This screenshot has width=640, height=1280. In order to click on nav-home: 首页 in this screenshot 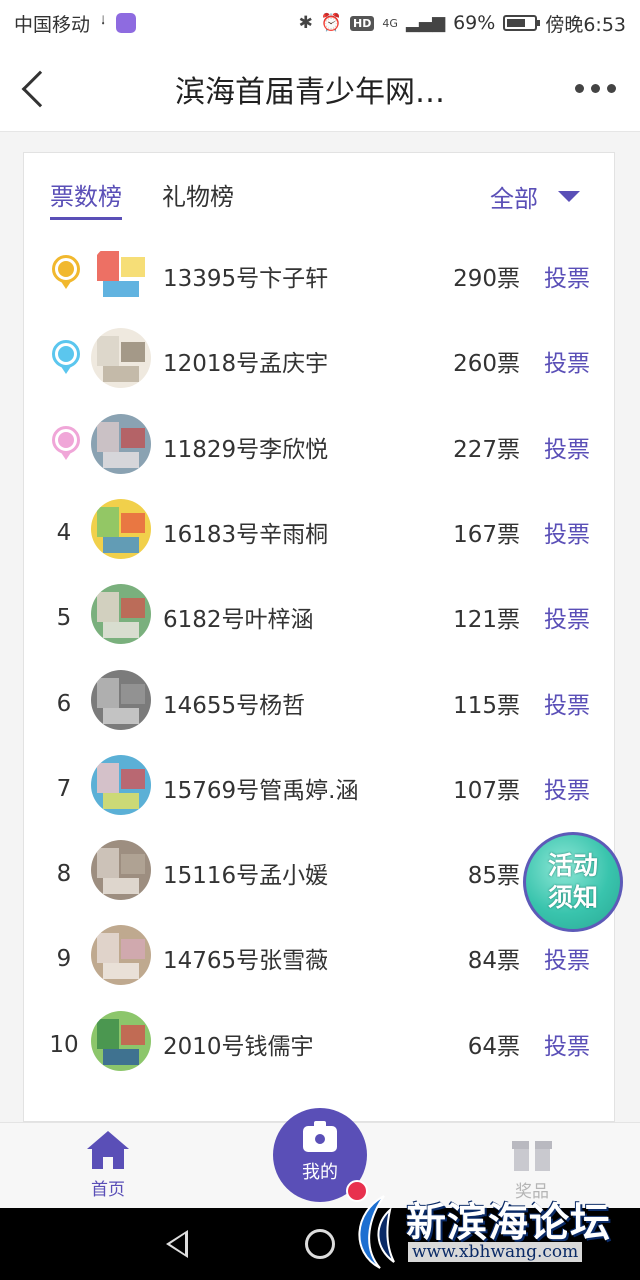, I will do `click(108, 1166)`.